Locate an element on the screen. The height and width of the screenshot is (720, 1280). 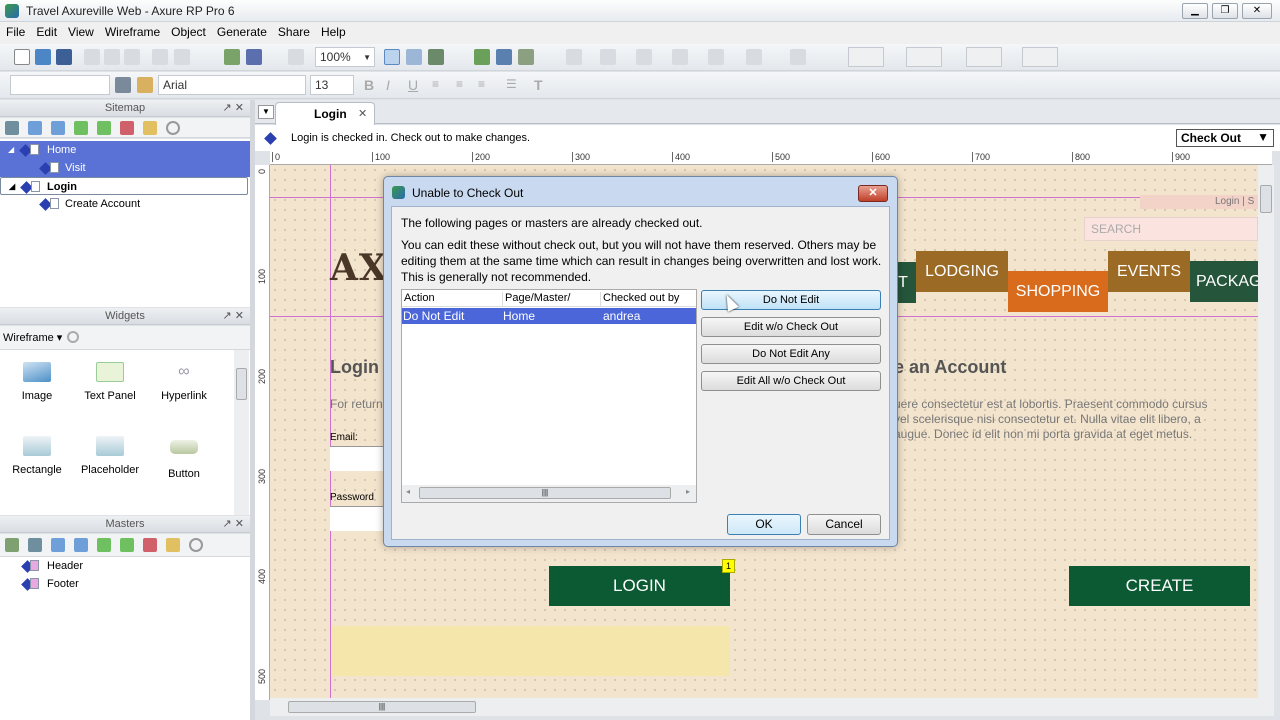
underline-icon: U is located at coordinates (416, 85).